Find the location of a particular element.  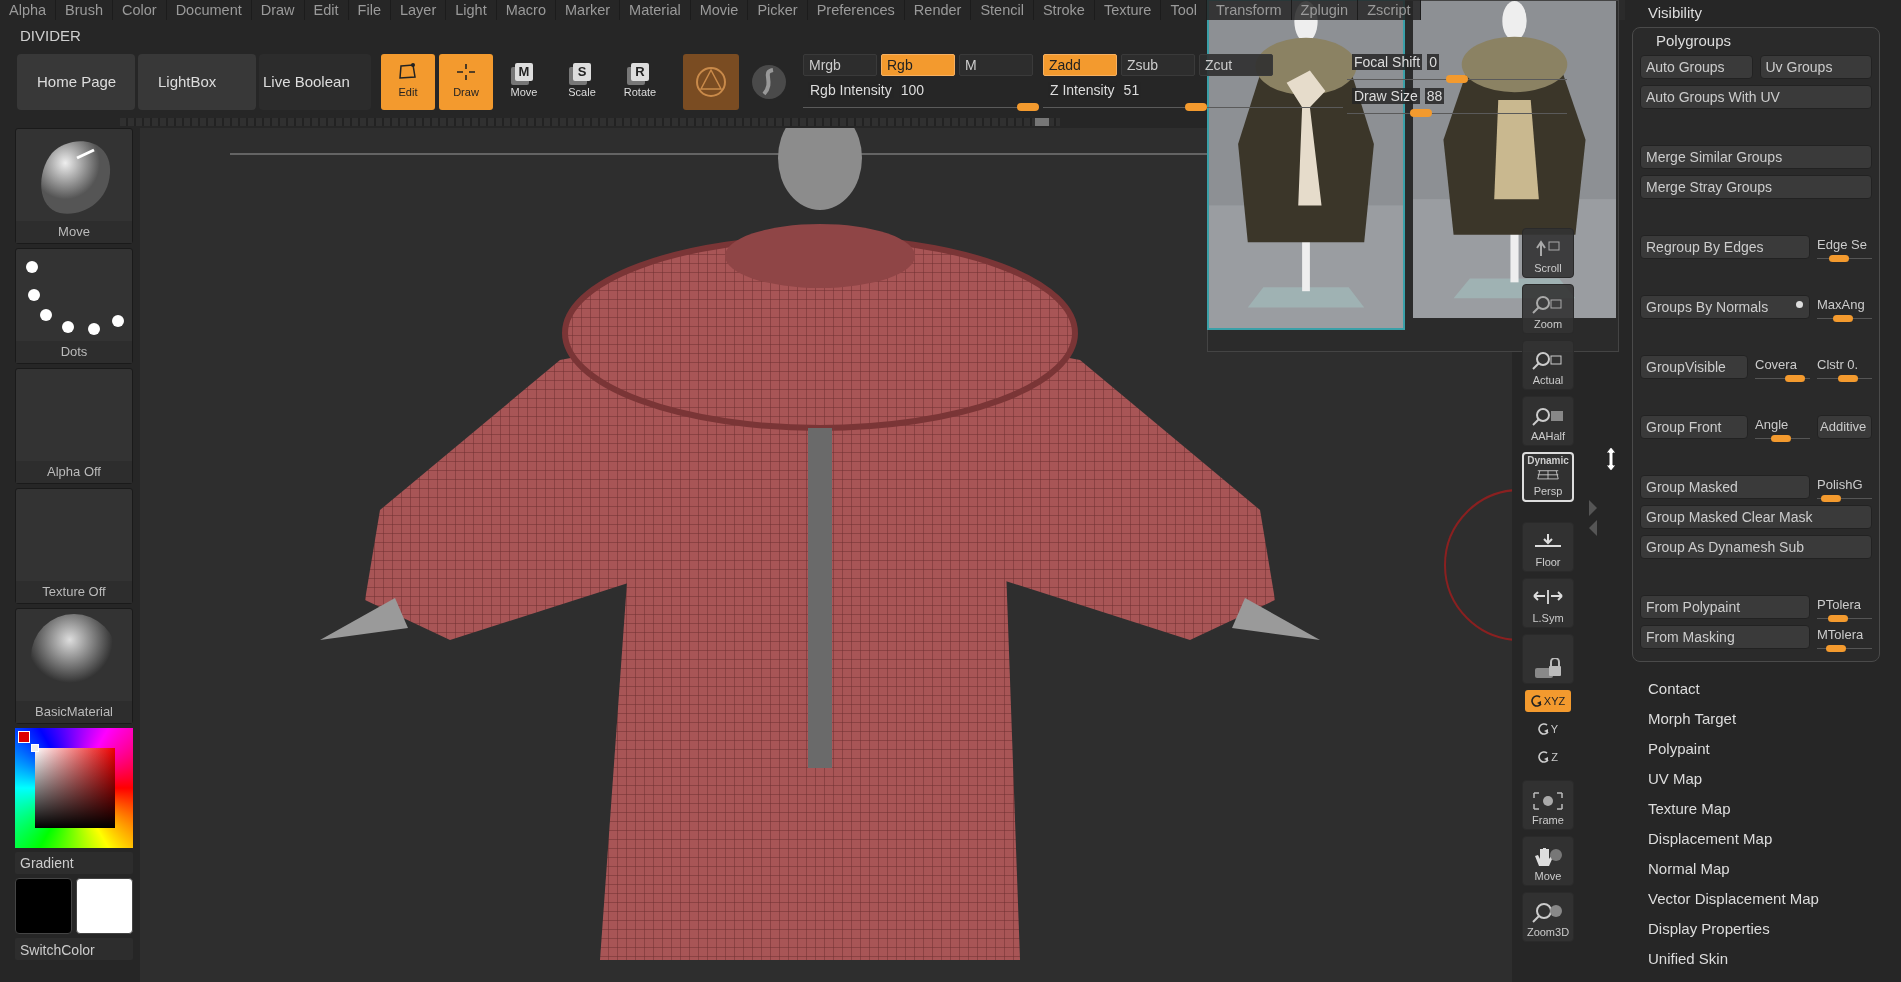

menu-item: Brush is located at coordinates (84, 10).